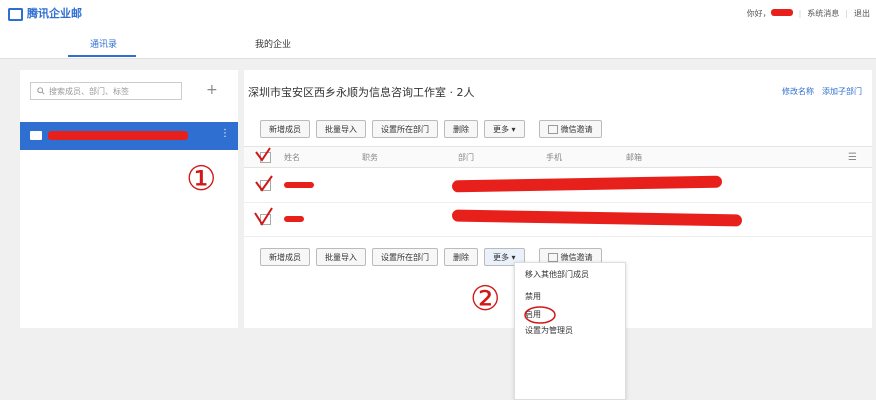 The width and height of the screenshot is (876, 400). What do you see at coordinates (225, 133) in the screenshot?
I see `department-more-icon: ⋮` at bounding box center [225, 133].